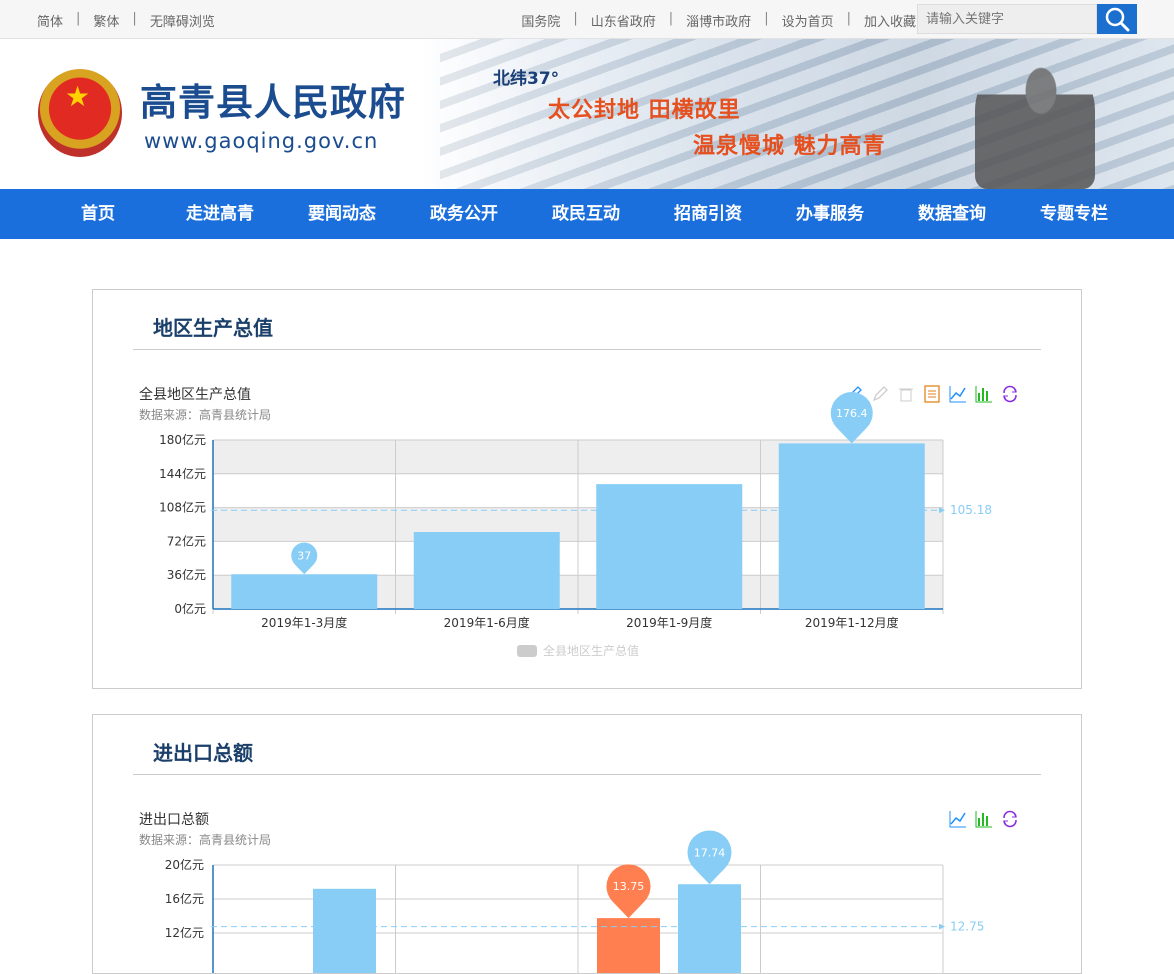  What do you see at coordinates (591, 650) in the screenshot?
I see `legend-label: 全县地区生产总值` at bounding box center [591, 650].